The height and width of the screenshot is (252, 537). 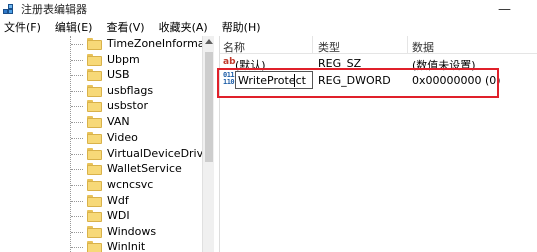 What do you see at coordinates (358, 83) in the screenshot?
I see `highlight-annotation-box` at bounding box center [358, 83].